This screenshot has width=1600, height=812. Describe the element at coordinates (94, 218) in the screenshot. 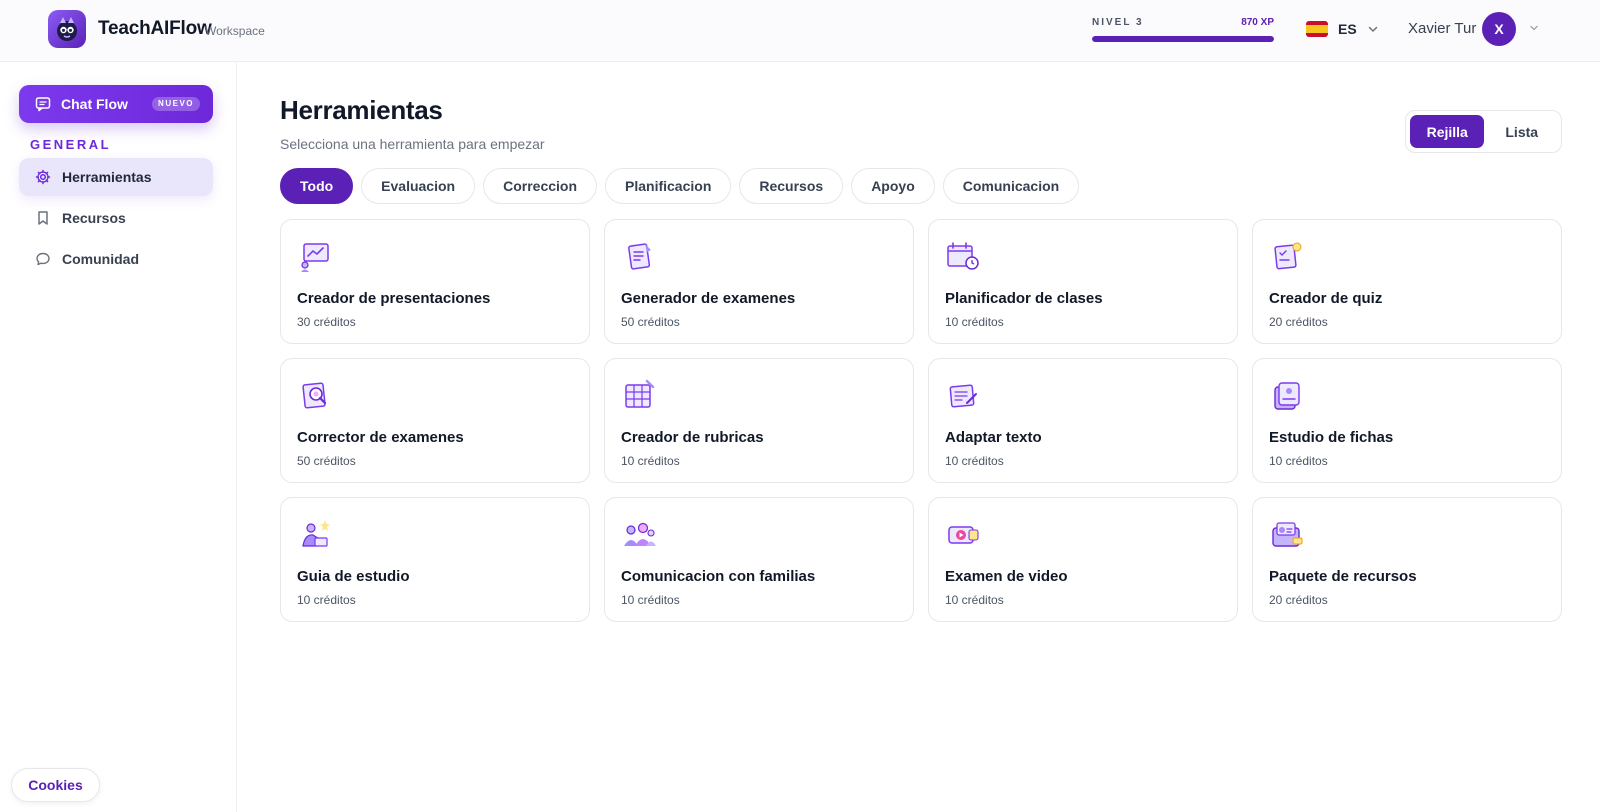

I see `sidebar-item-label: Recursos` at that location.